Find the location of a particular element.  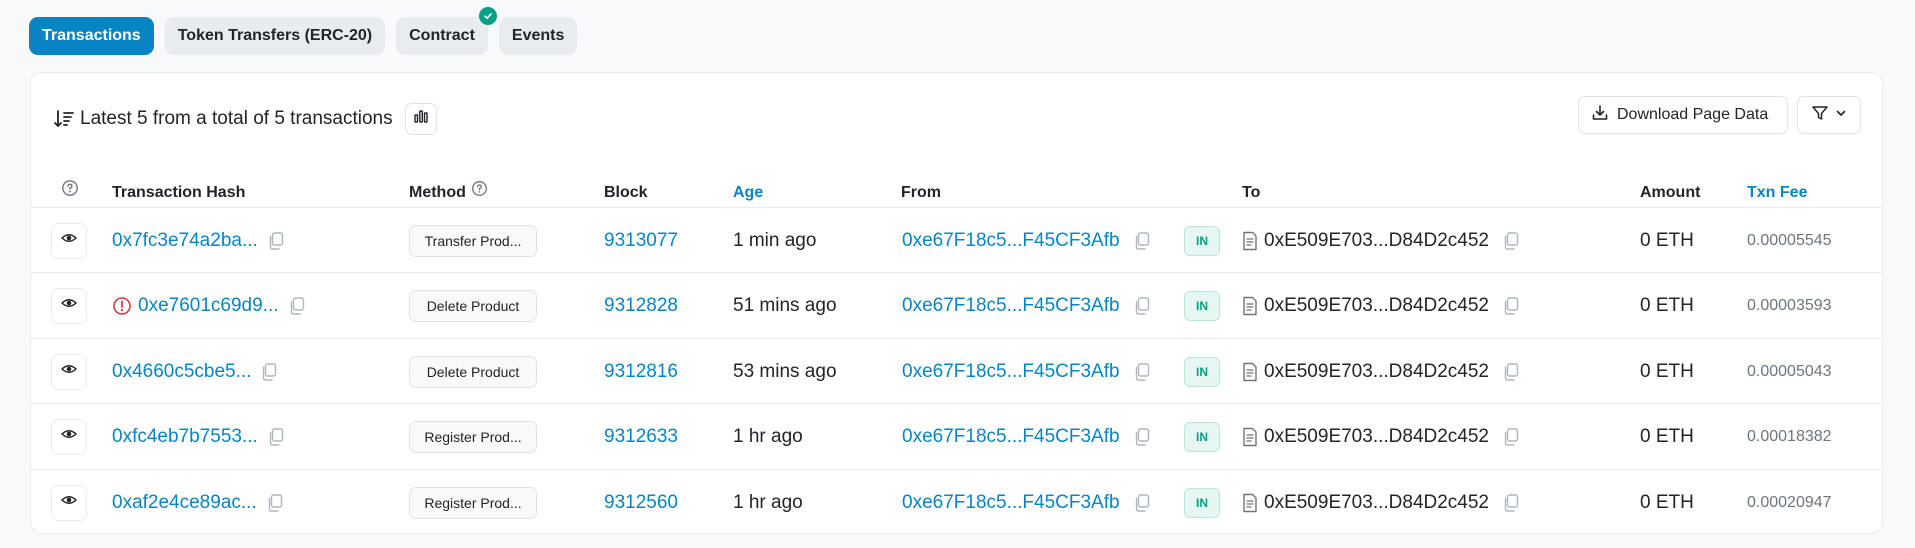

verified-check-icon is located at coordinates (487, 16).